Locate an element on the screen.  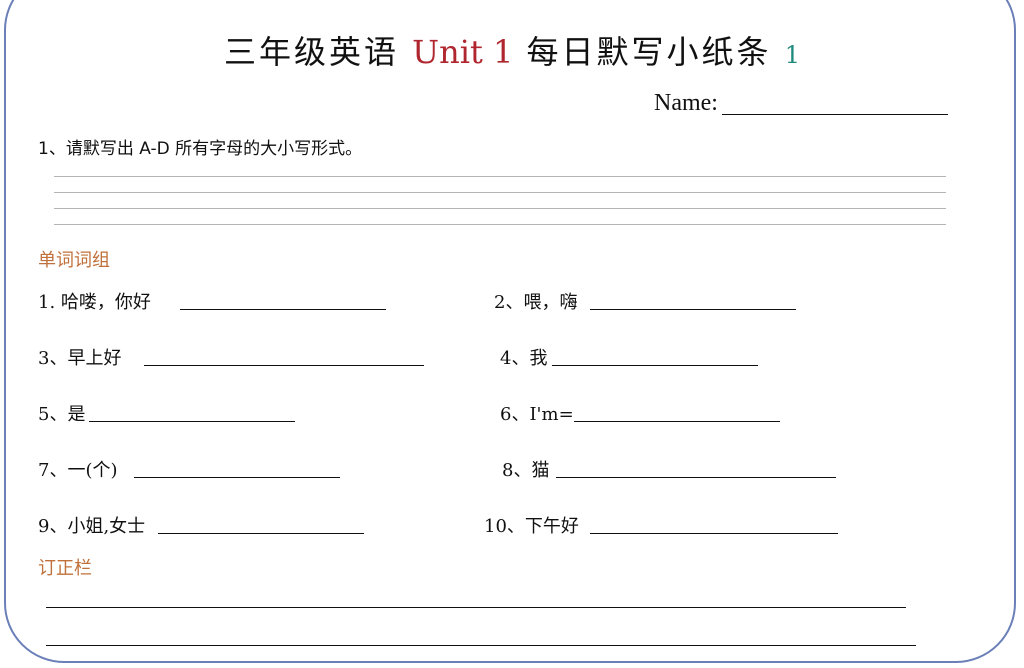
title-number: 1 is located at coordinates (792, 55).